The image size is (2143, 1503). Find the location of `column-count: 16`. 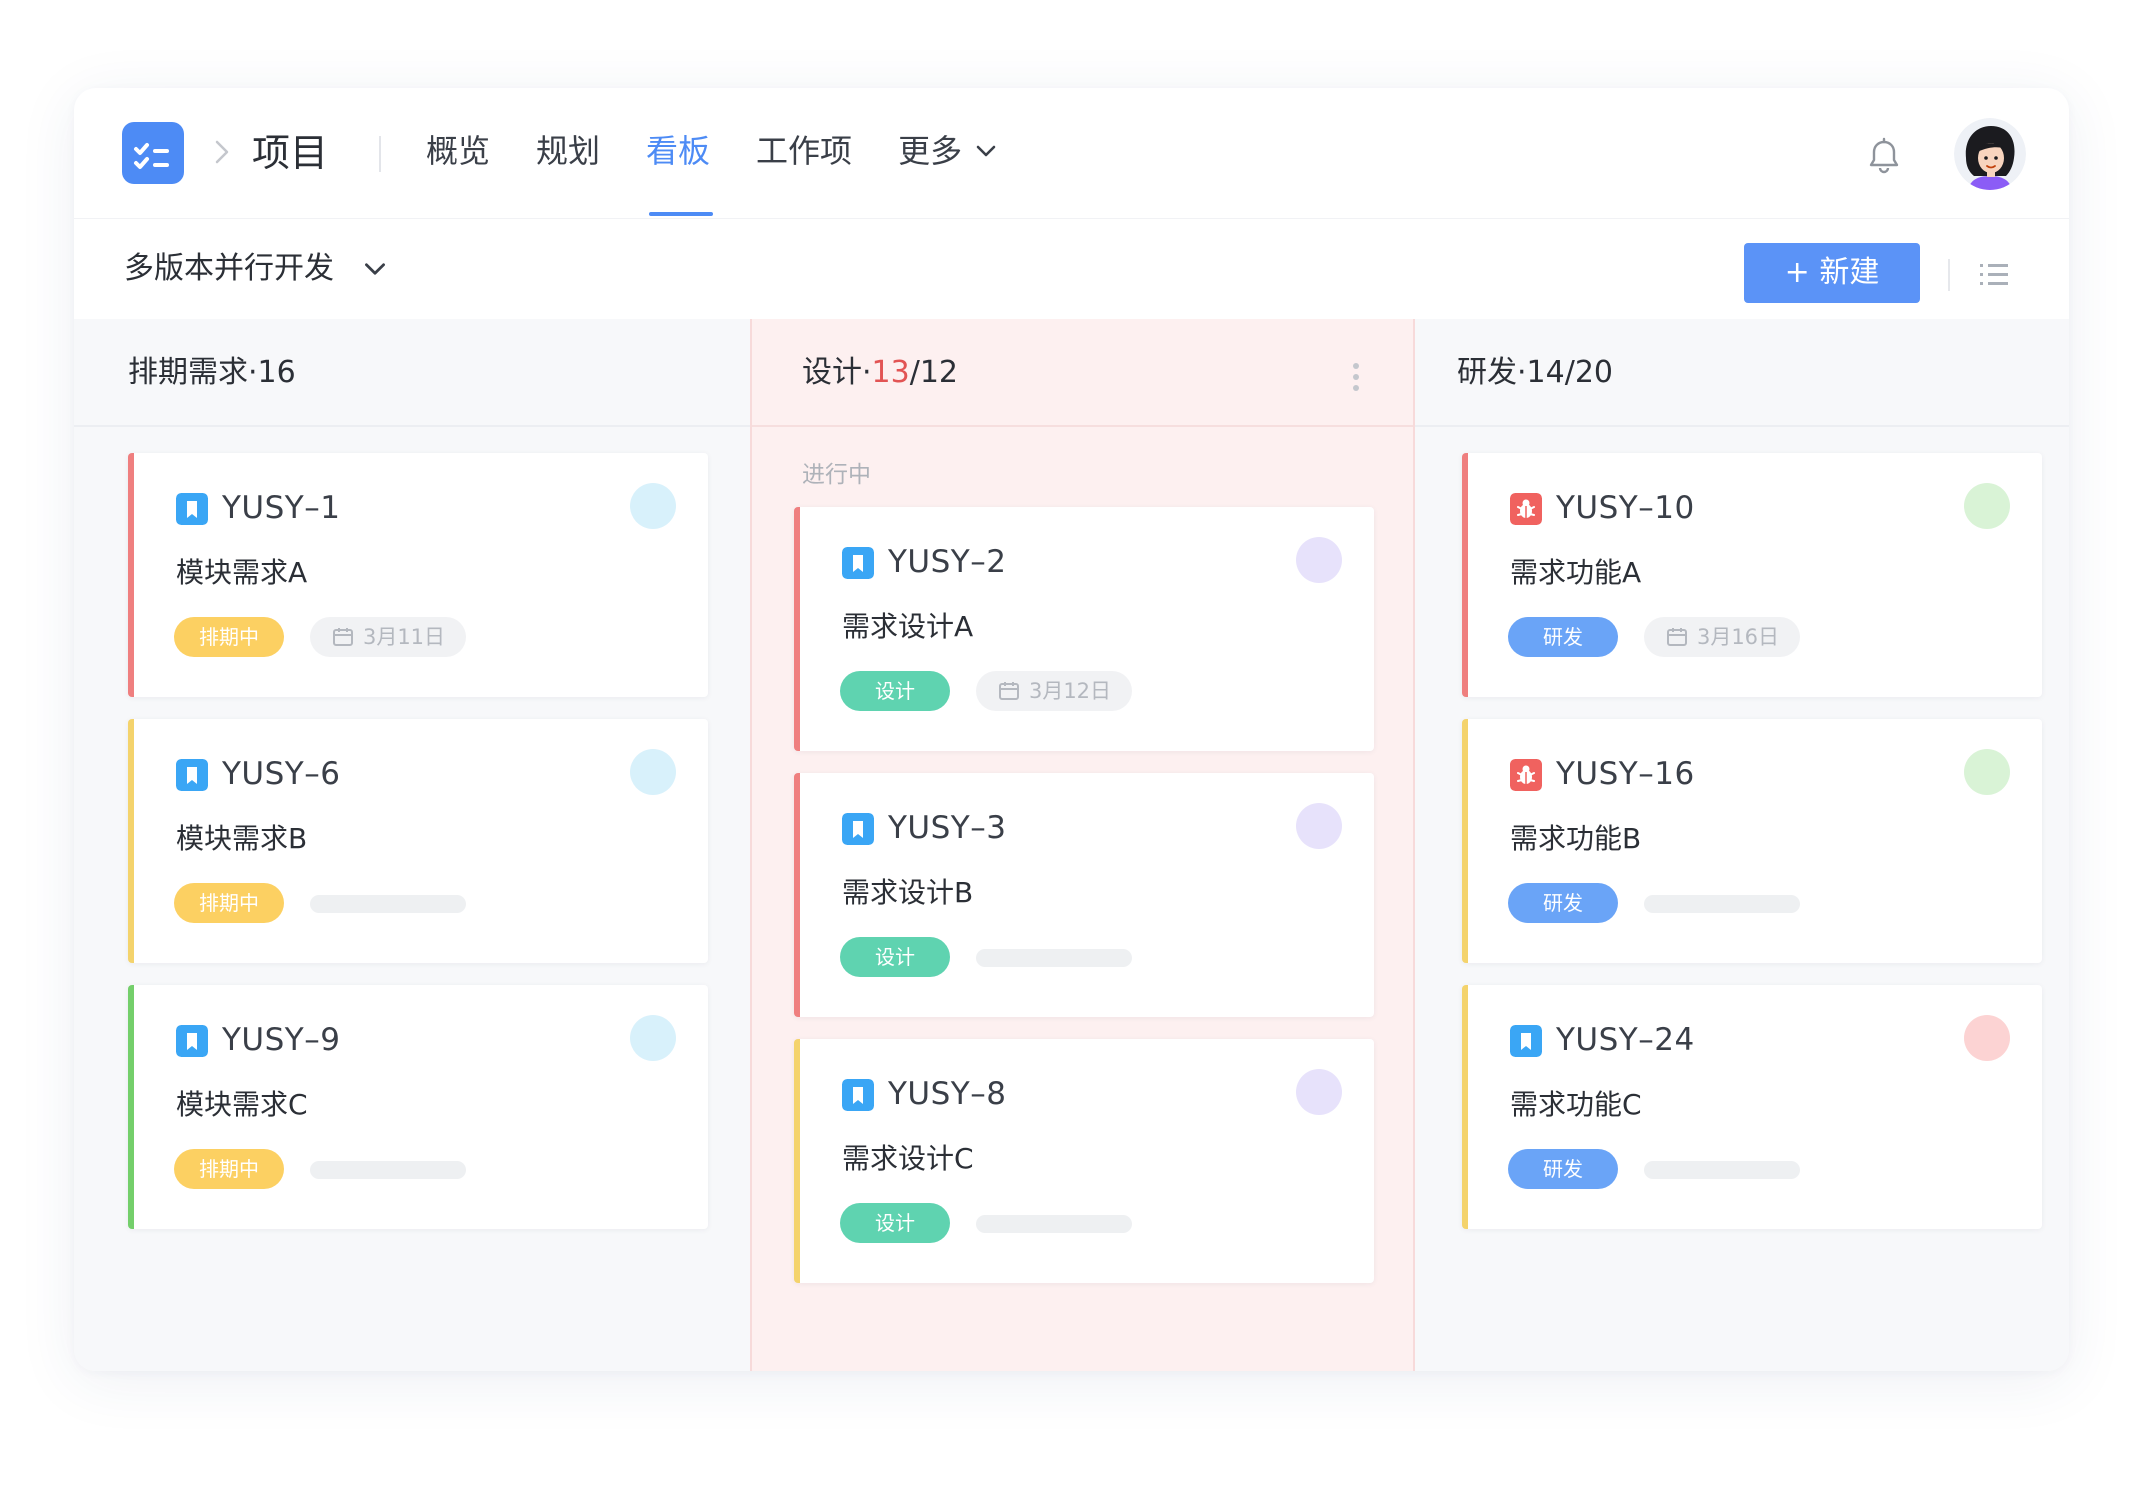

column-count: 16 is located at coordinates (276, 372).